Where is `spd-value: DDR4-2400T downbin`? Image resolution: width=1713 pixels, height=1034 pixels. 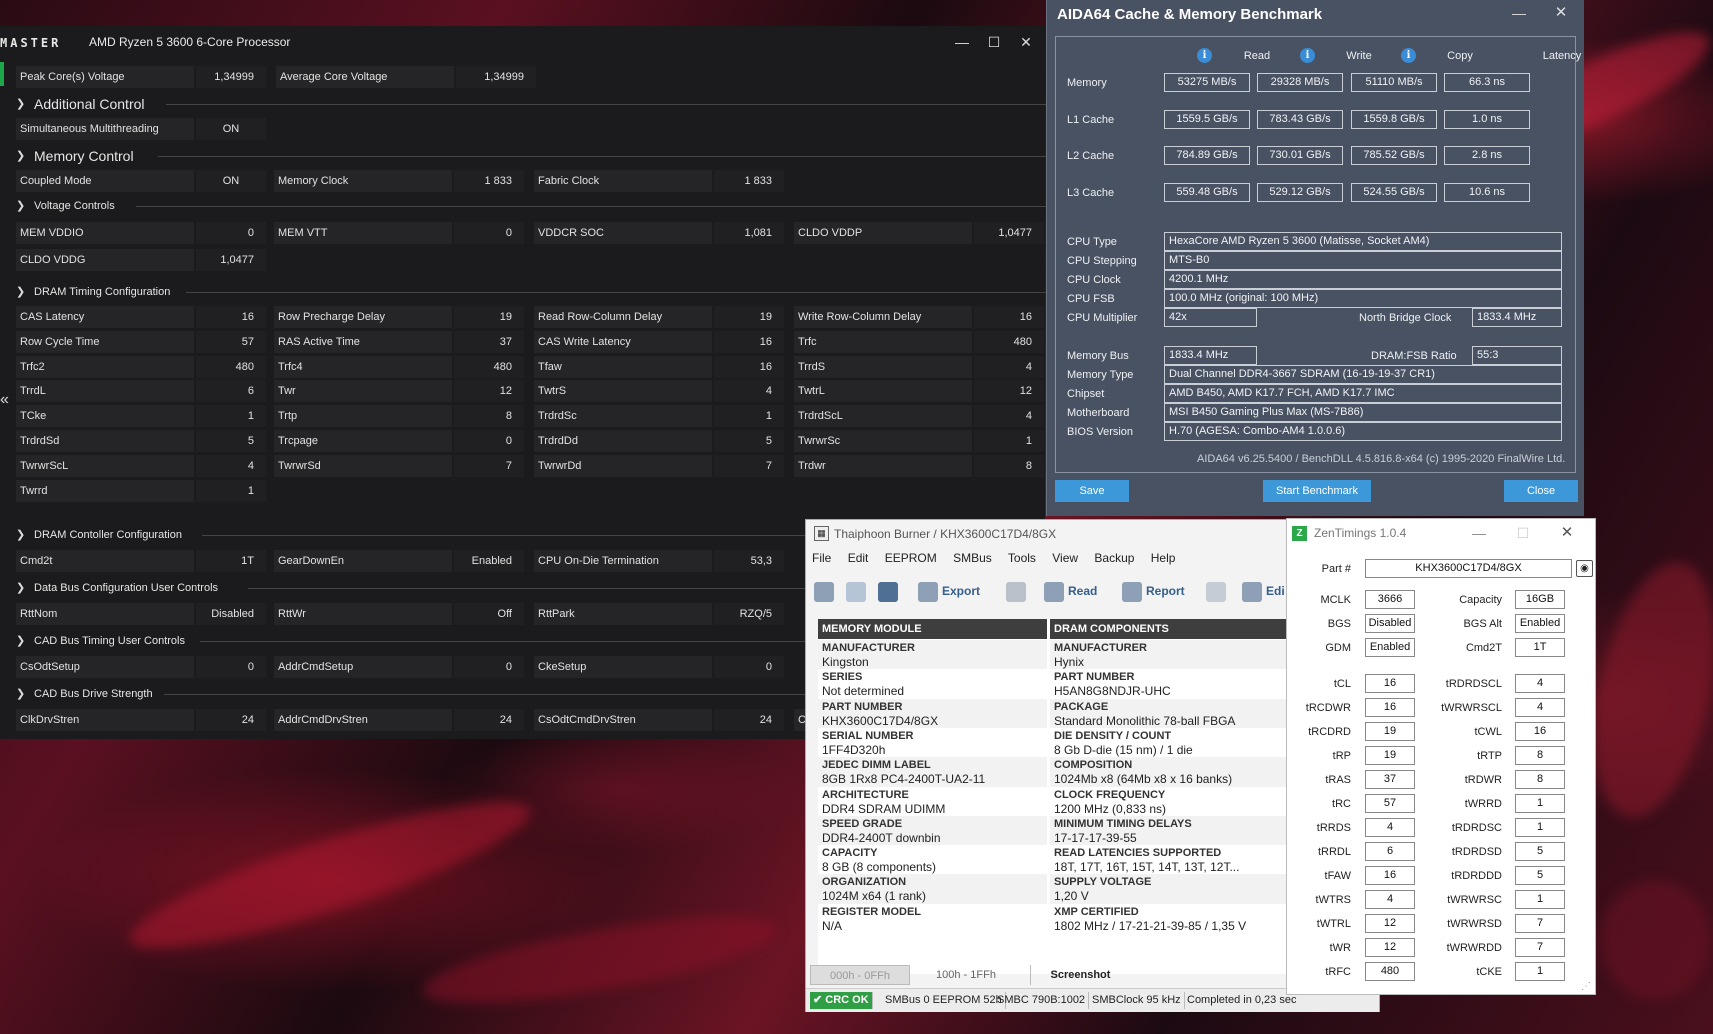 spd-value: DDR4-2400T downbin is located at coordinates (881, 837).